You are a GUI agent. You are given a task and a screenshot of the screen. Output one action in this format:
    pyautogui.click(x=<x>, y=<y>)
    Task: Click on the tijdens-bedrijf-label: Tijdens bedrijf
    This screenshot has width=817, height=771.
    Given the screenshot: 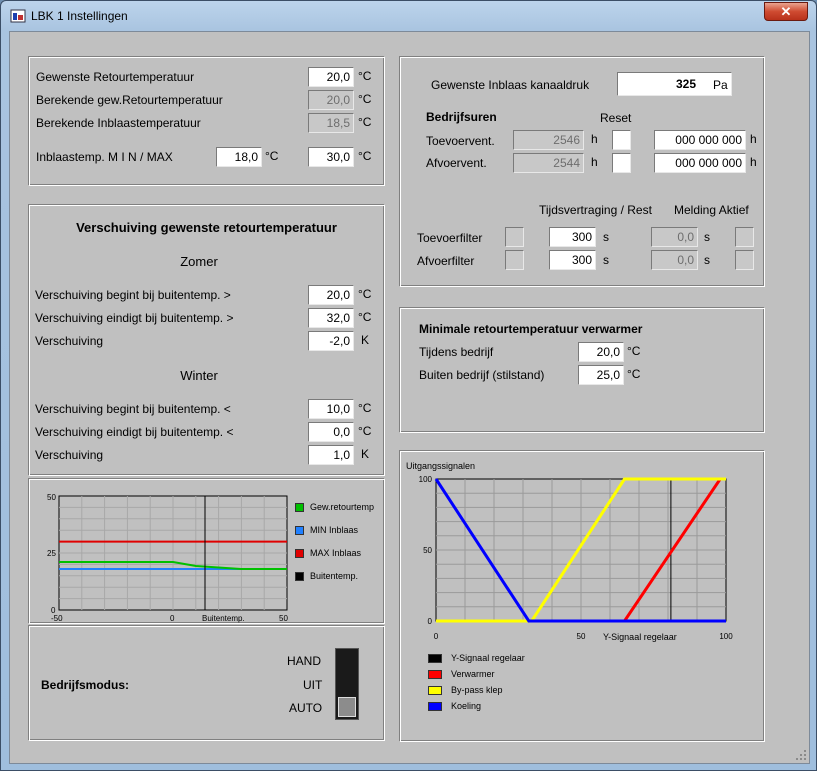 What is the action you would take?
    pyautogui.click(x=456, y=352)
    